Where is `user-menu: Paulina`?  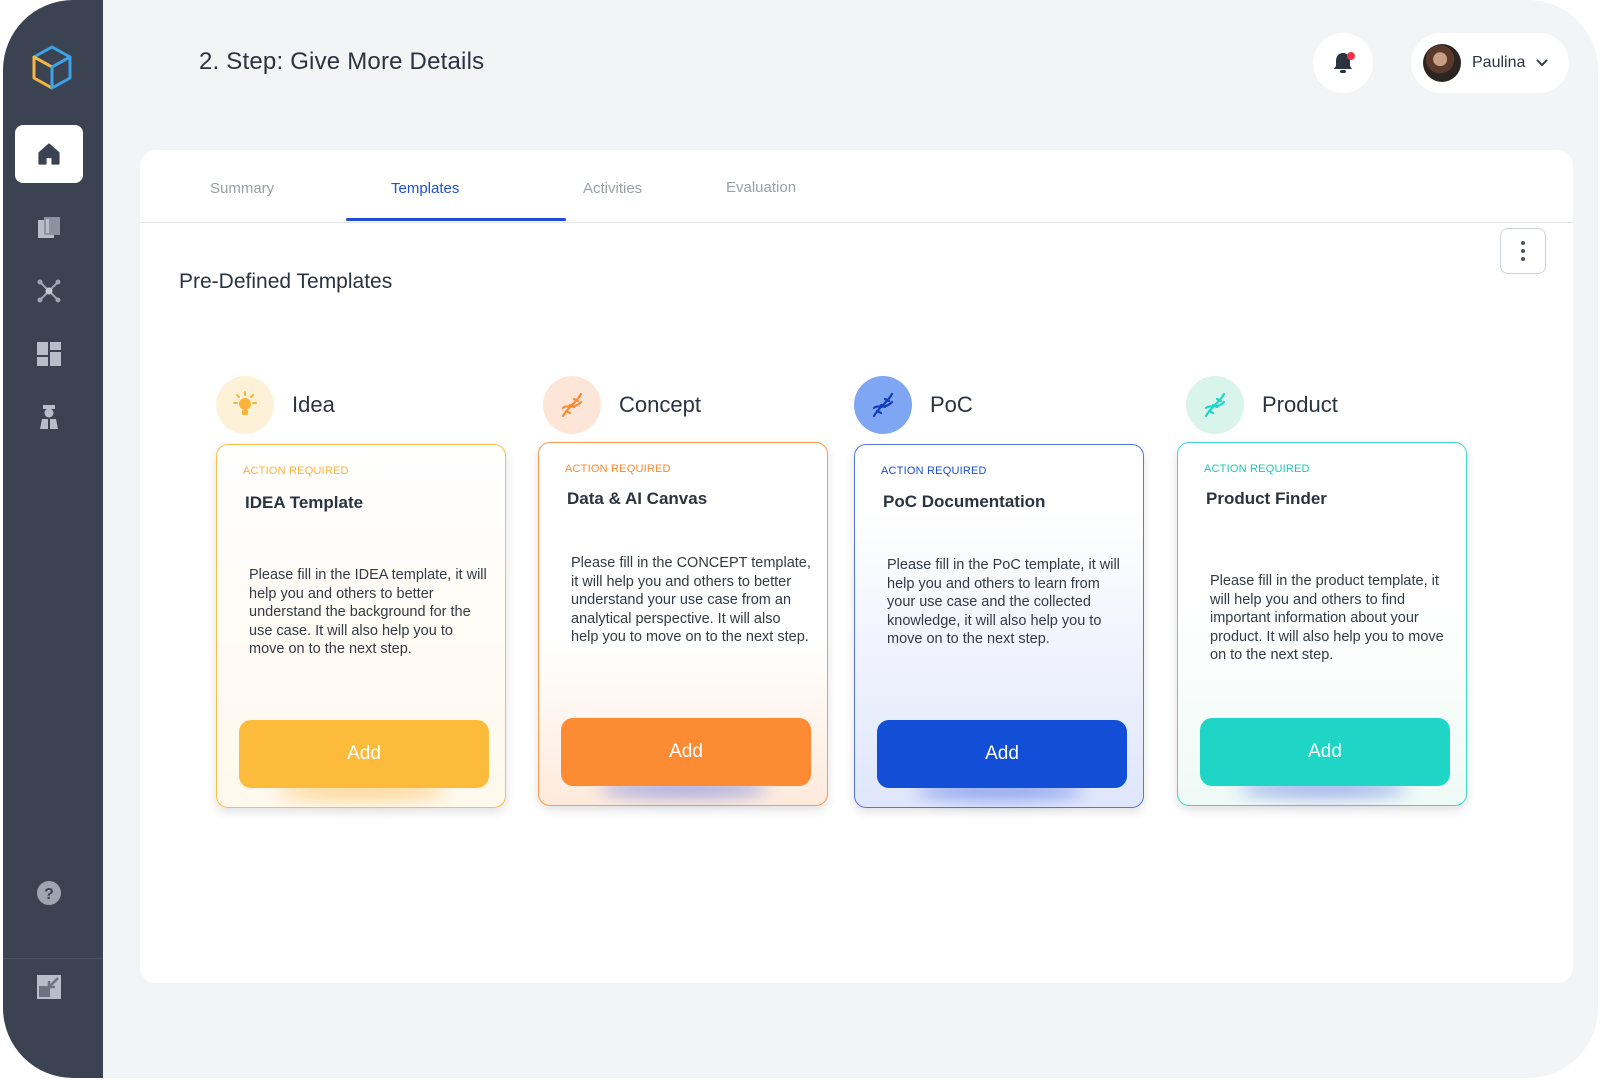
user-menu: Paulina is located at coordinates (1490, 63).